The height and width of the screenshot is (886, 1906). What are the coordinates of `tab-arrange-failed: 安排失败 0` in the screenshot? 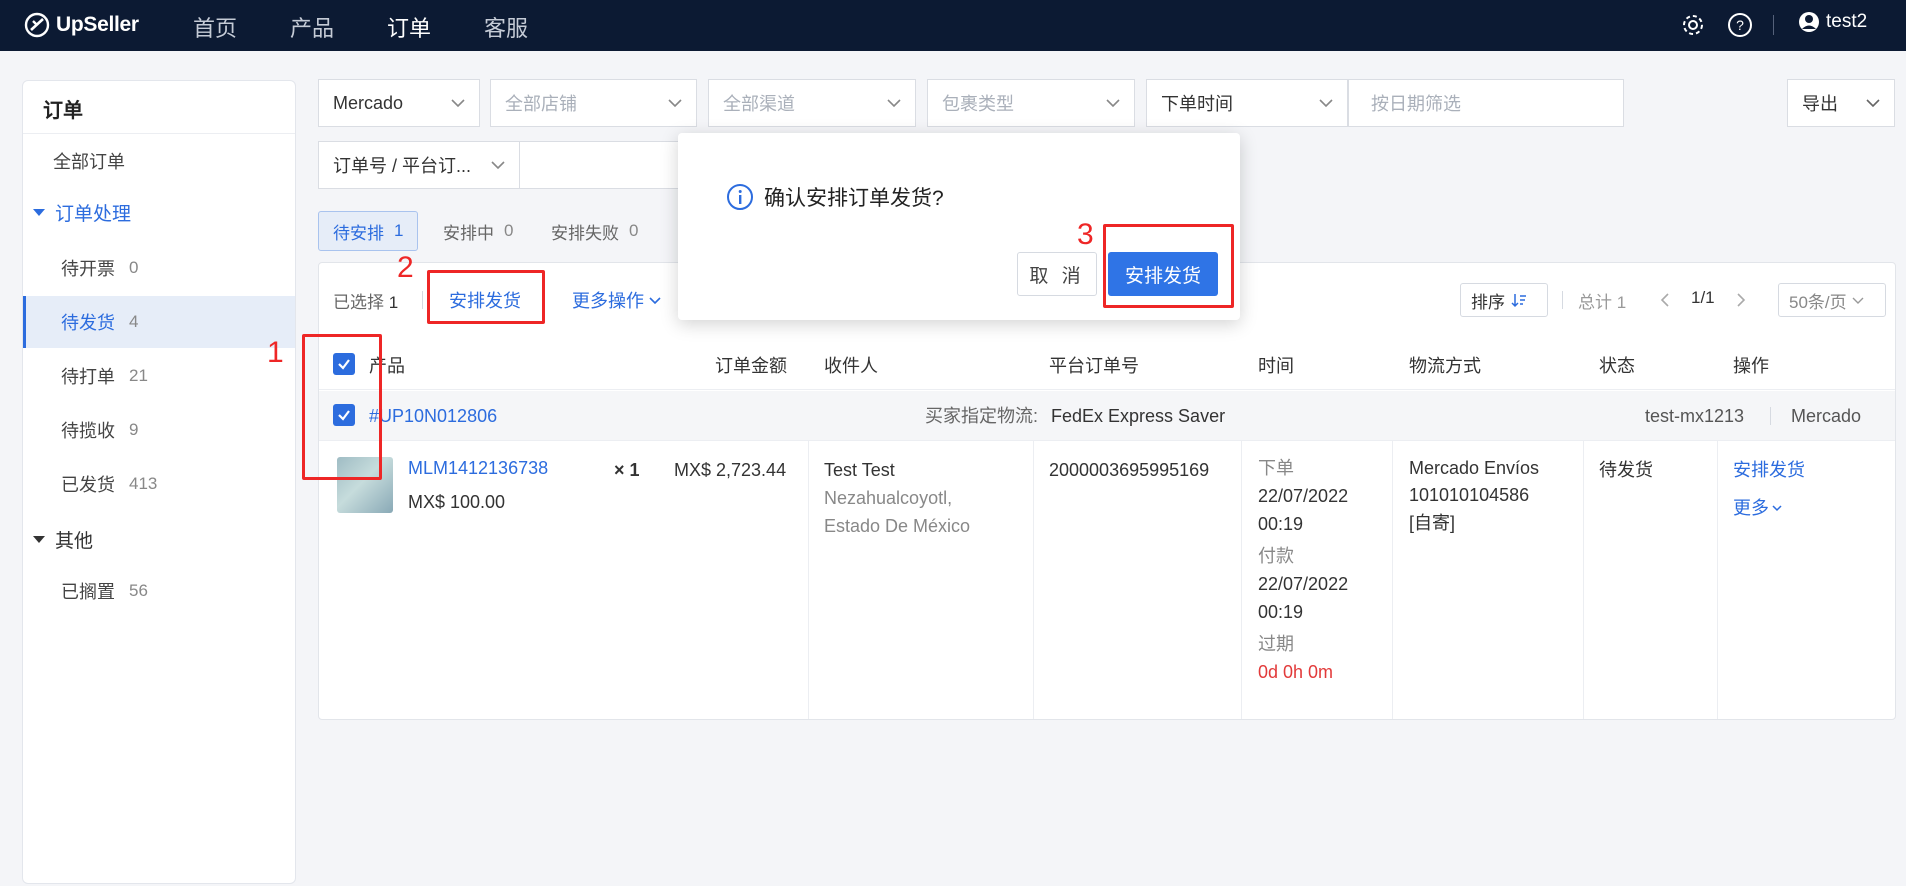 It's located at (594, 231).